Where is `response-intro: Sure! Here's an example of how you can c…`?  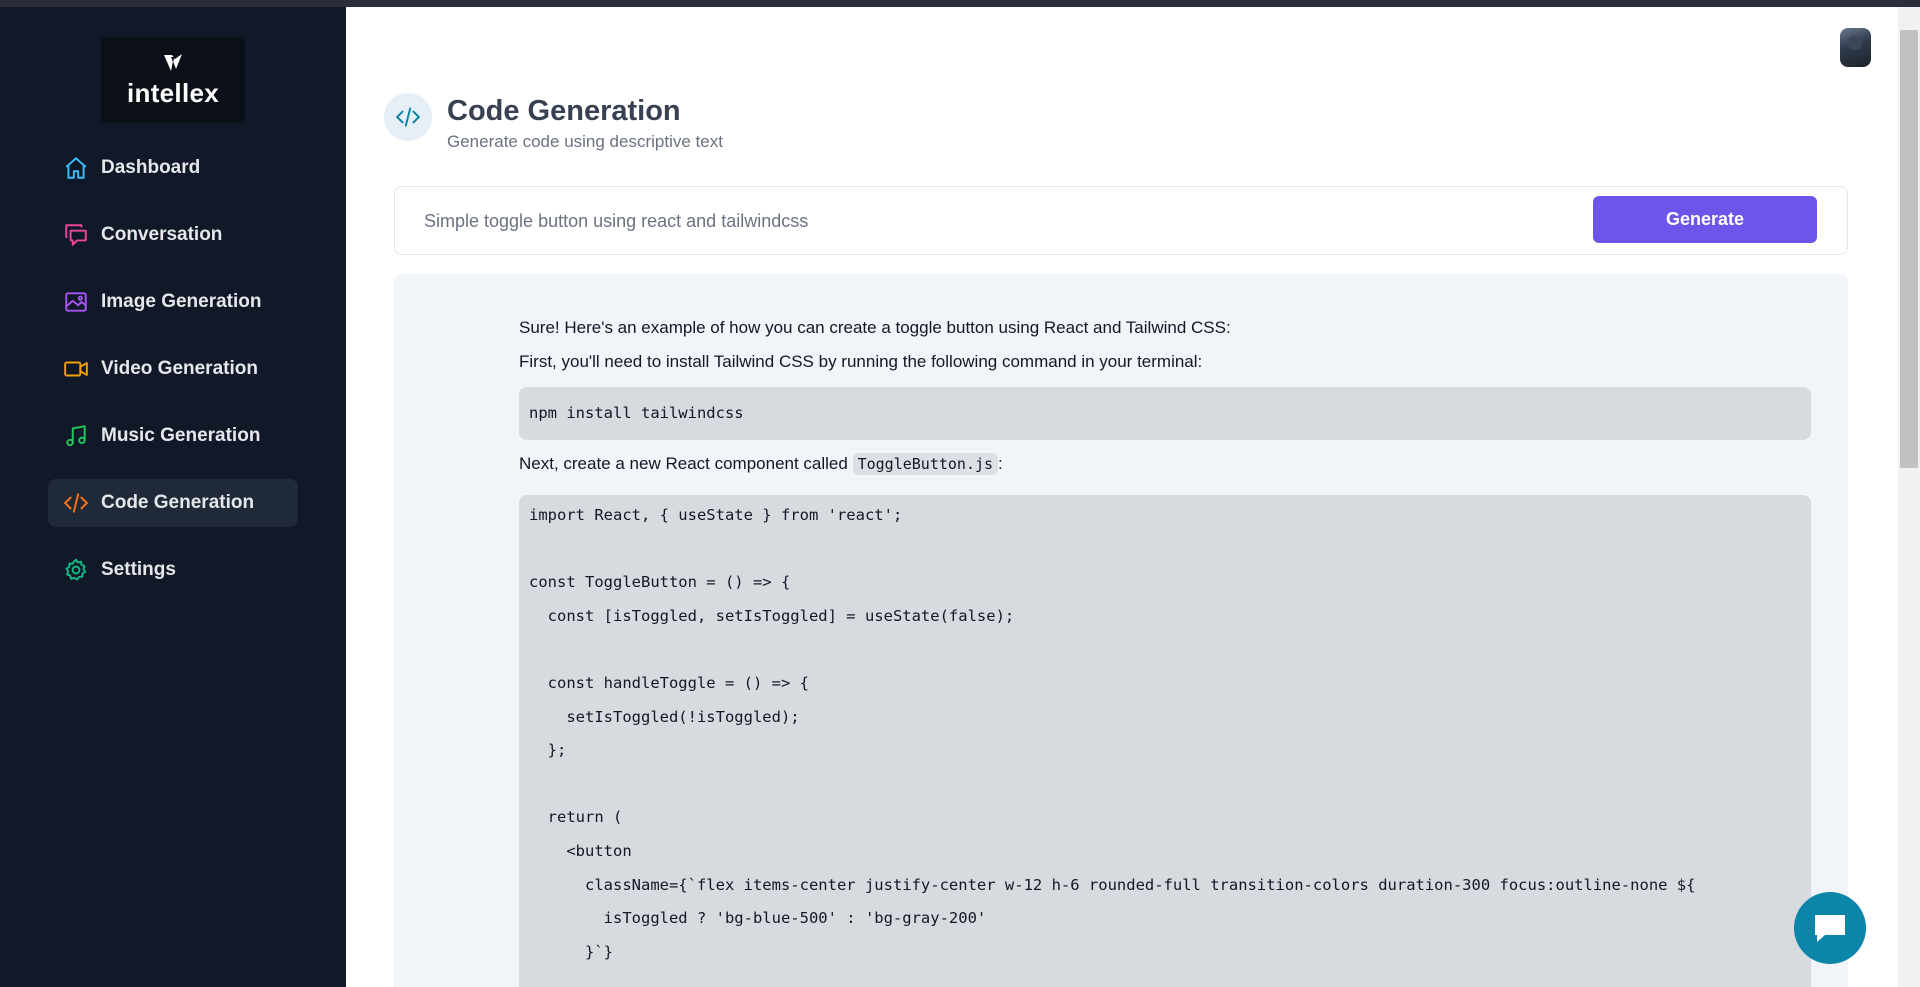
response-intro: Sure! Here's an example of how you can c… is located at coordinates (875, 327).